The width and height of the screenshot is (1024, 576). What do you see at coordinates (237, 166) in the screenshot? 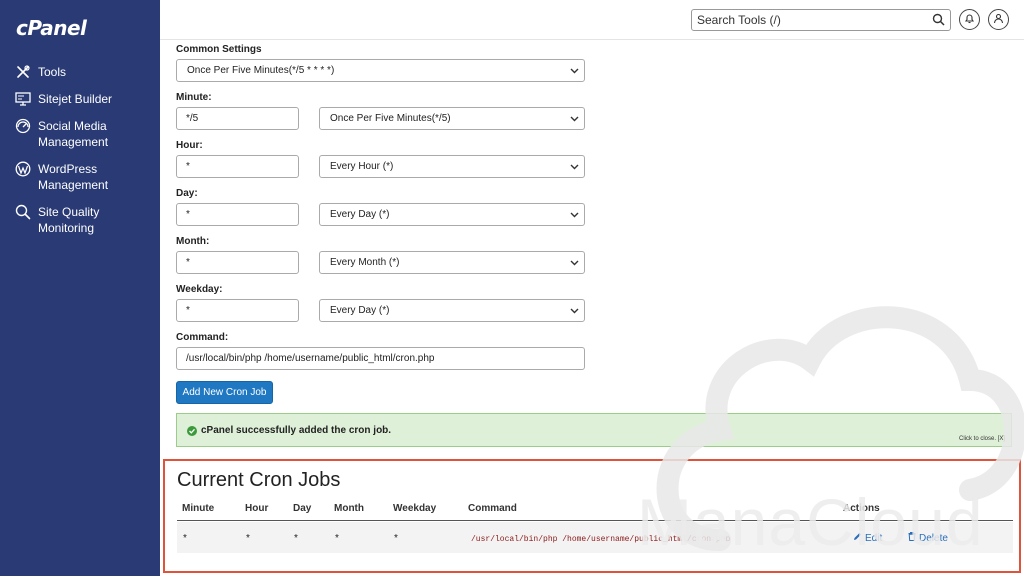
I see `hour-input: *` at bounding box center [237, 166].